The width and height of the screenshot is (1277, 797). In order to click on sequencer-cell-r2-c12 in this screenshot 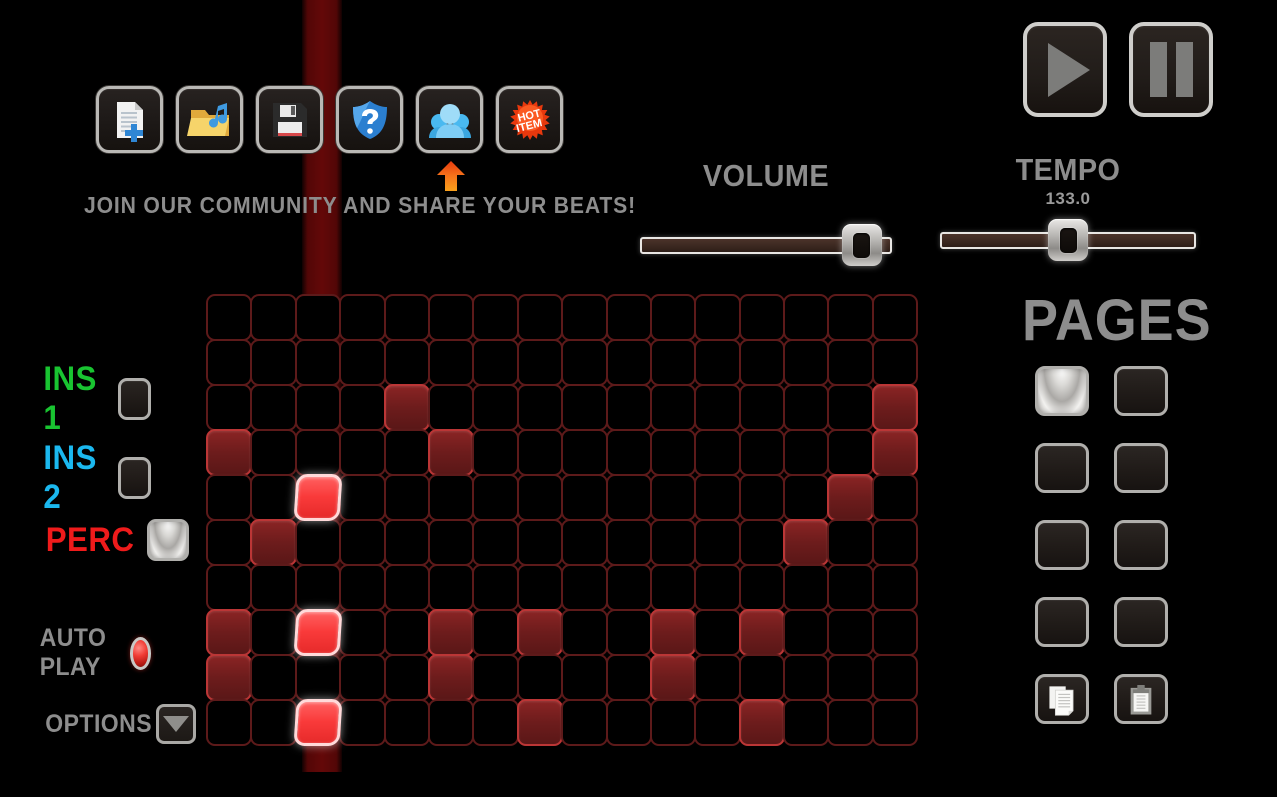, I will do `click(717, 362)`.